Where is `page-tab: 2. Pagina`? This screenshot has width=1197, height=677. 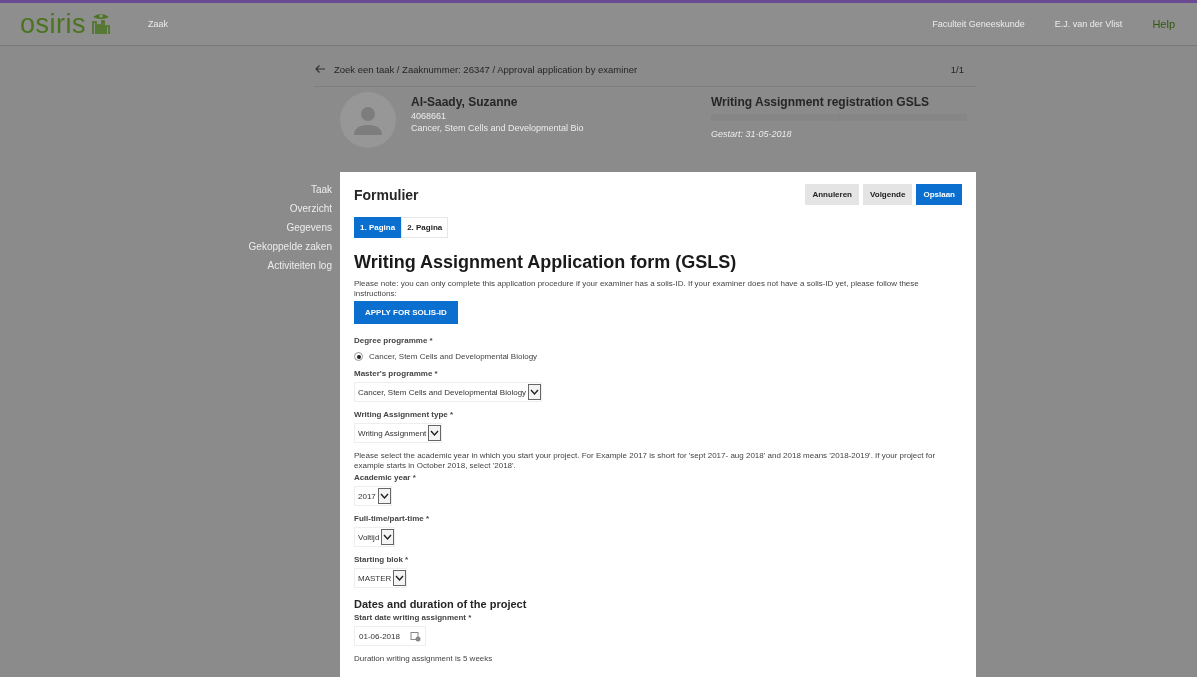
page-tab: 2. Pagina is located at coordinates (425, 227).